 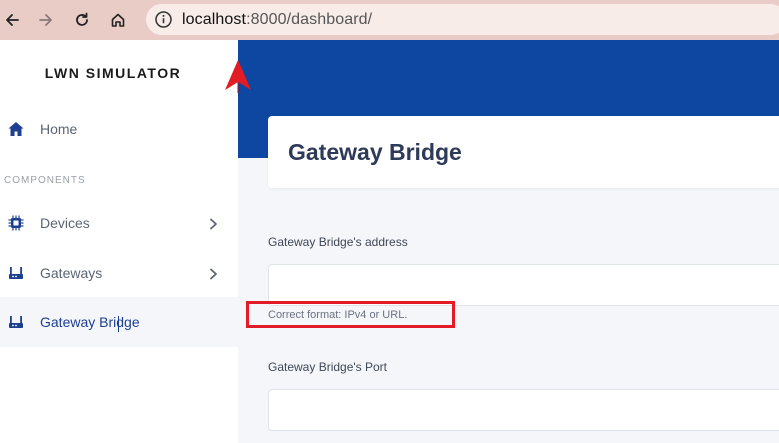 I want to click on port-input, so click(x=523, y=410).